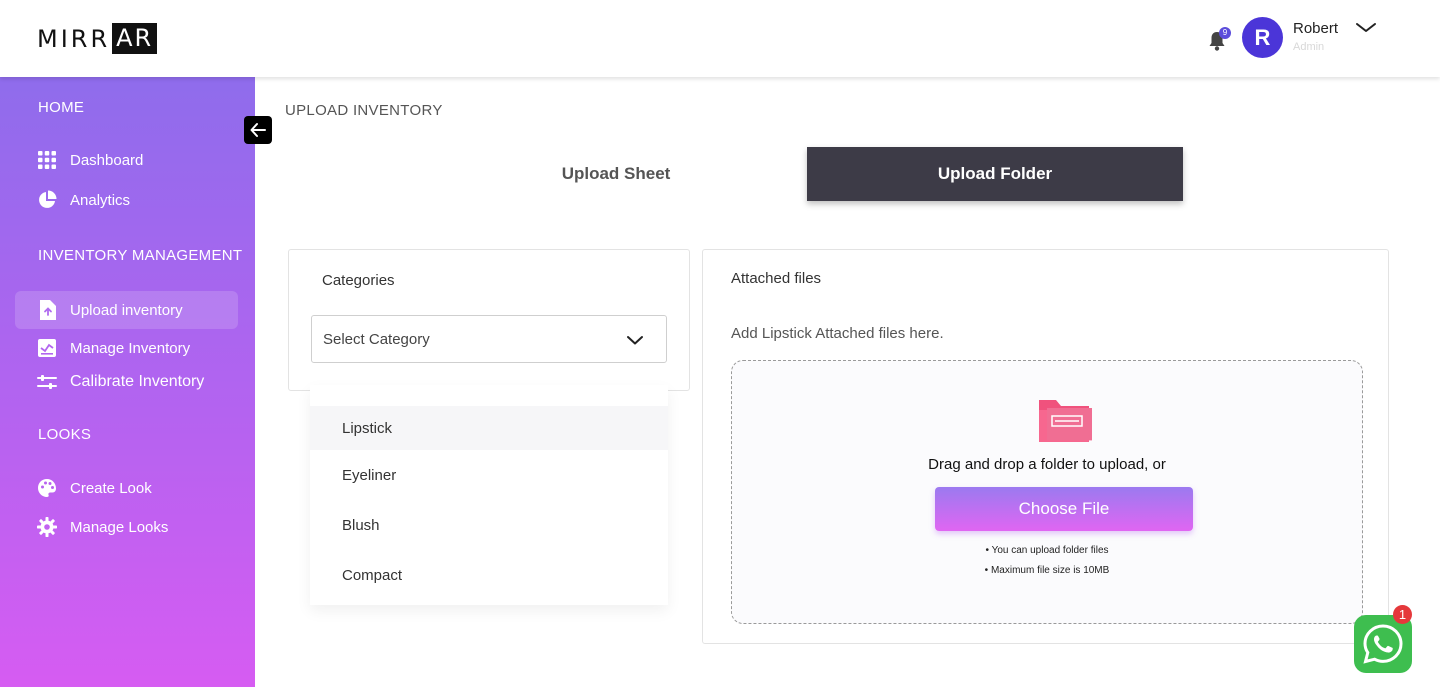 The height and width of the screenshot is (687, 1440). Describe the element at coordinates (1262, 37) in the screenshot. I see `avatar: R` at that location.